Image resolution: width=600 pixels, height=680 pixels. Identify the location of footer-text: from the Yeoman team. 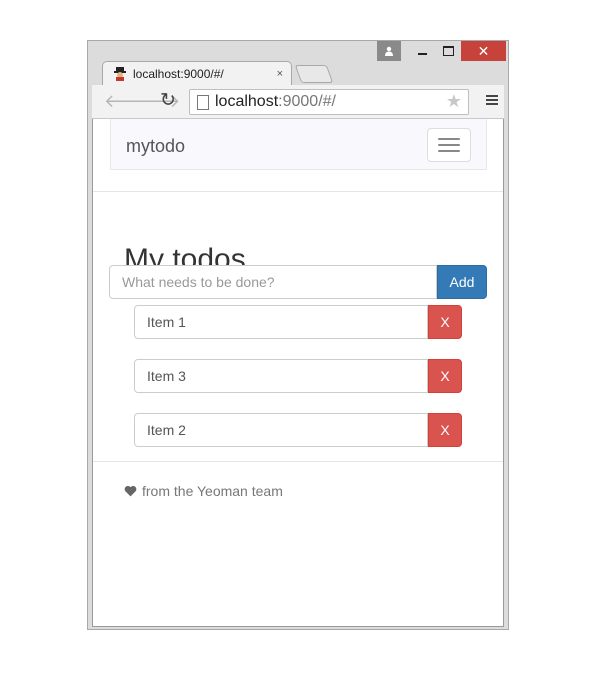
(212, 491).